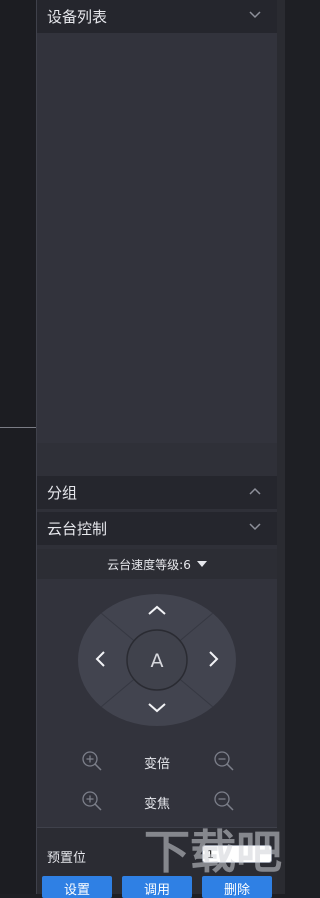  I want to click on ptz-direction-pad: A, so click(157, 660).